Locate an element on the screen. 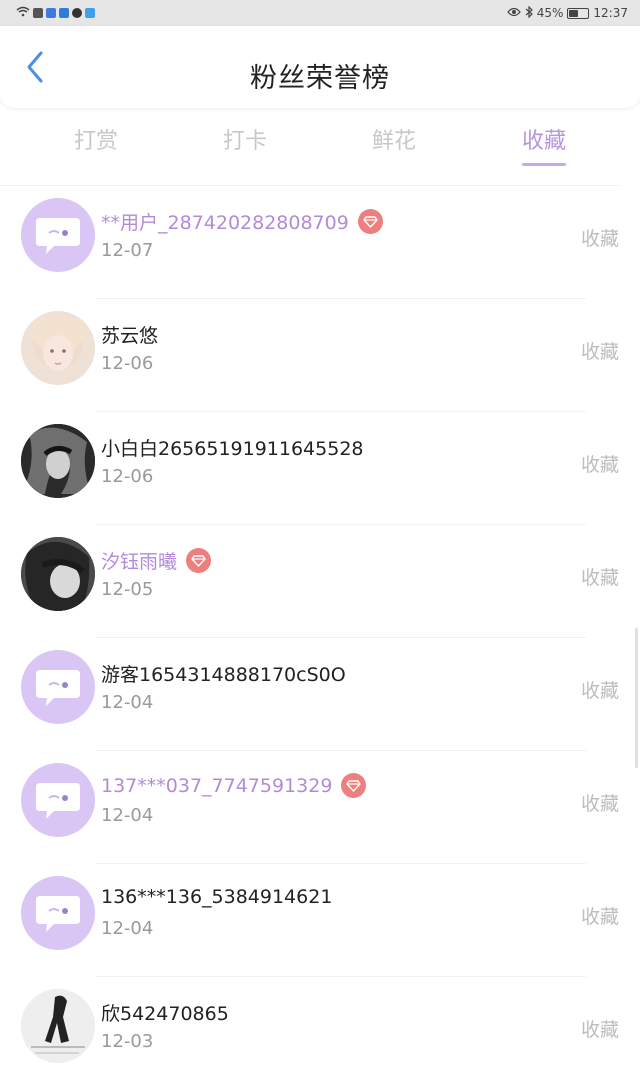 The width and height of the screenshot is (640, 1067). tab-flowers: 鲜花 is located at coordinates (394, 139).